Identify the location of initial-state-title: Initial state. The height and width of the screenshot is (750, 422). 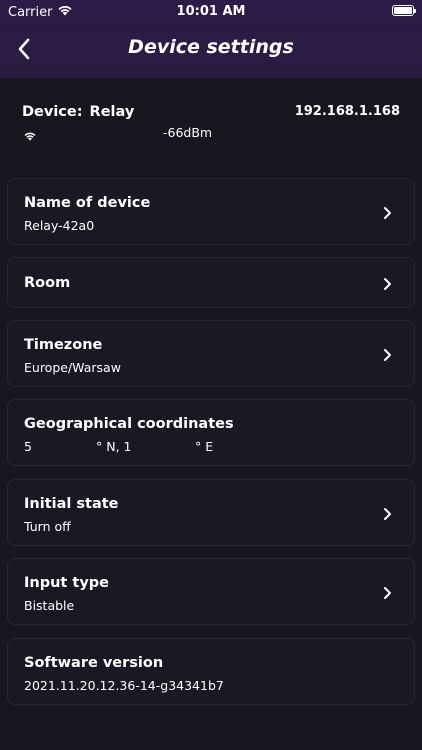
(71, 504).